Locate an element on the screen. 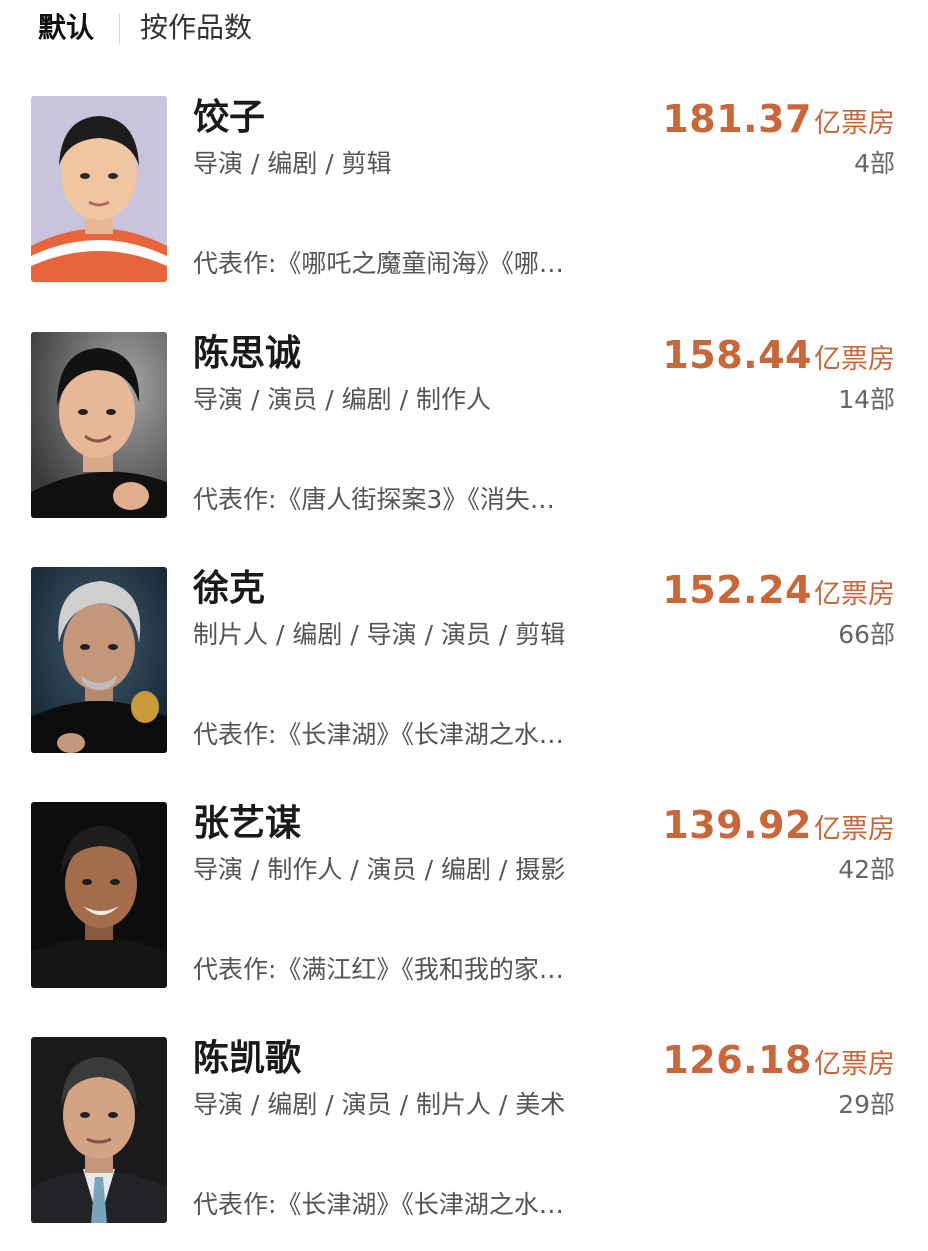 This screenshot has height=1251, width=928. box-office-value: 152.24 is located at coordinates (737, 590).